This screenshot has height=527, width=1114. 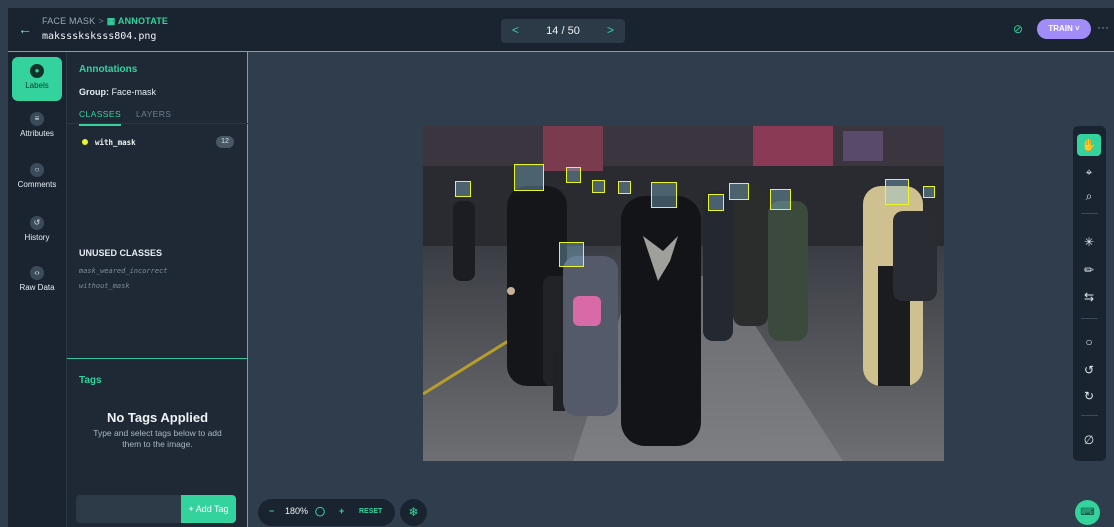 I want to click on add-tag-button: + Add Tag, so click(x=208, y=509).